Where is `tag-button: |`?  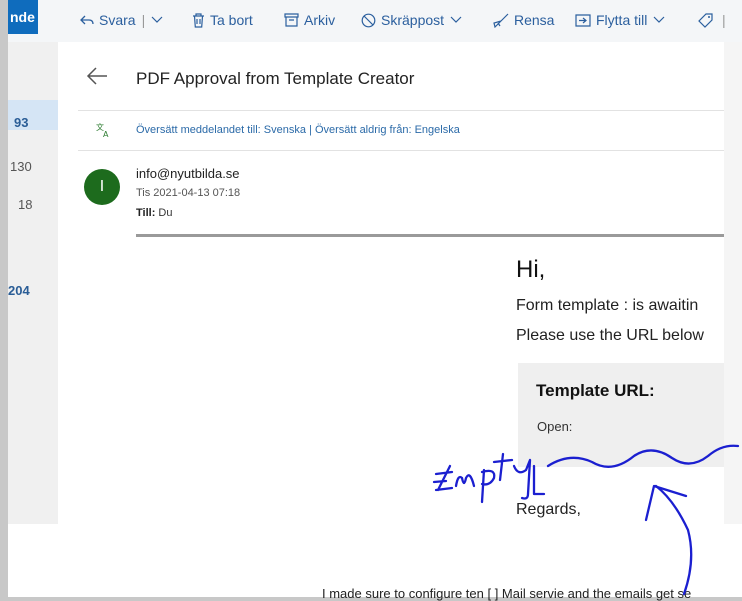 tag-button: | is located at coordinates (712, 20).